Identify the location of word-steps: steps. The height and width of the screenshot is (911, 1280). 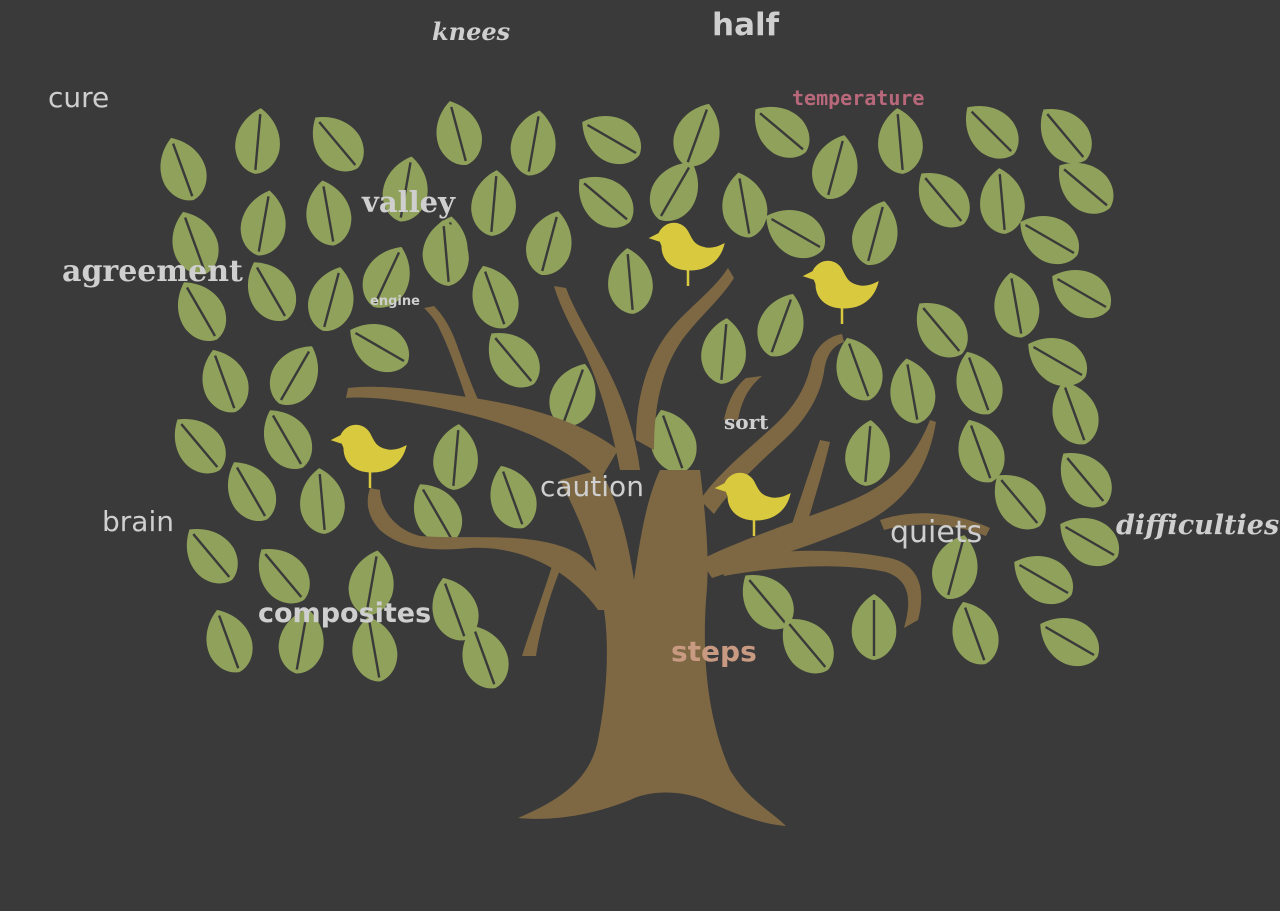
(714, 651).